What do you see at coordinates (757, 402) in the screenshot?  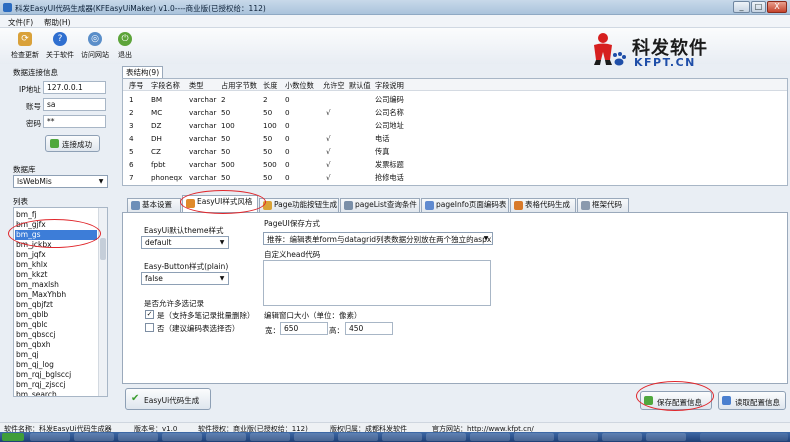 I see `read-config-label: 读取配置信息` at bounding box center [757, 402].